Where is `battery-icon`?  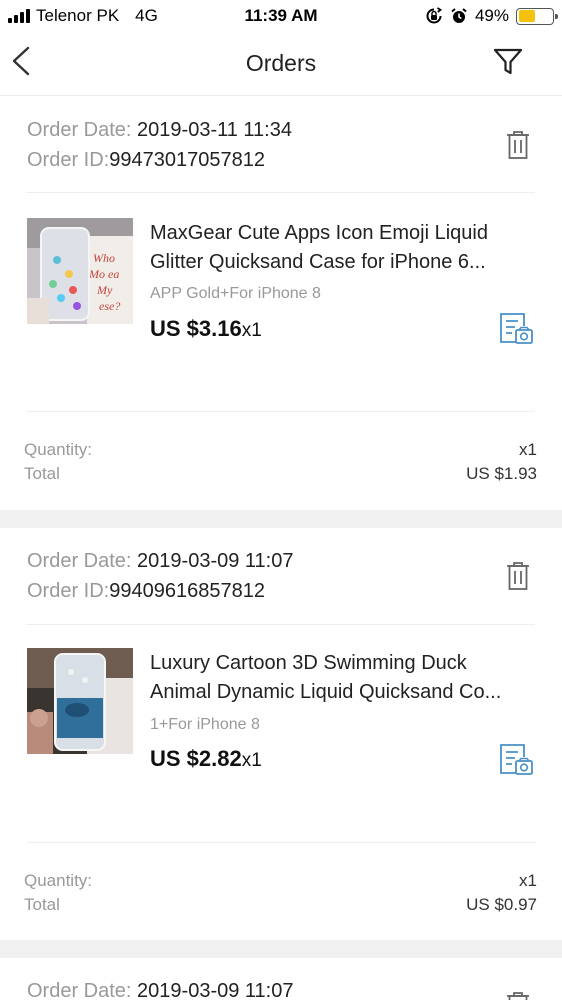 battery-icon is located at coordinates (537, 16).